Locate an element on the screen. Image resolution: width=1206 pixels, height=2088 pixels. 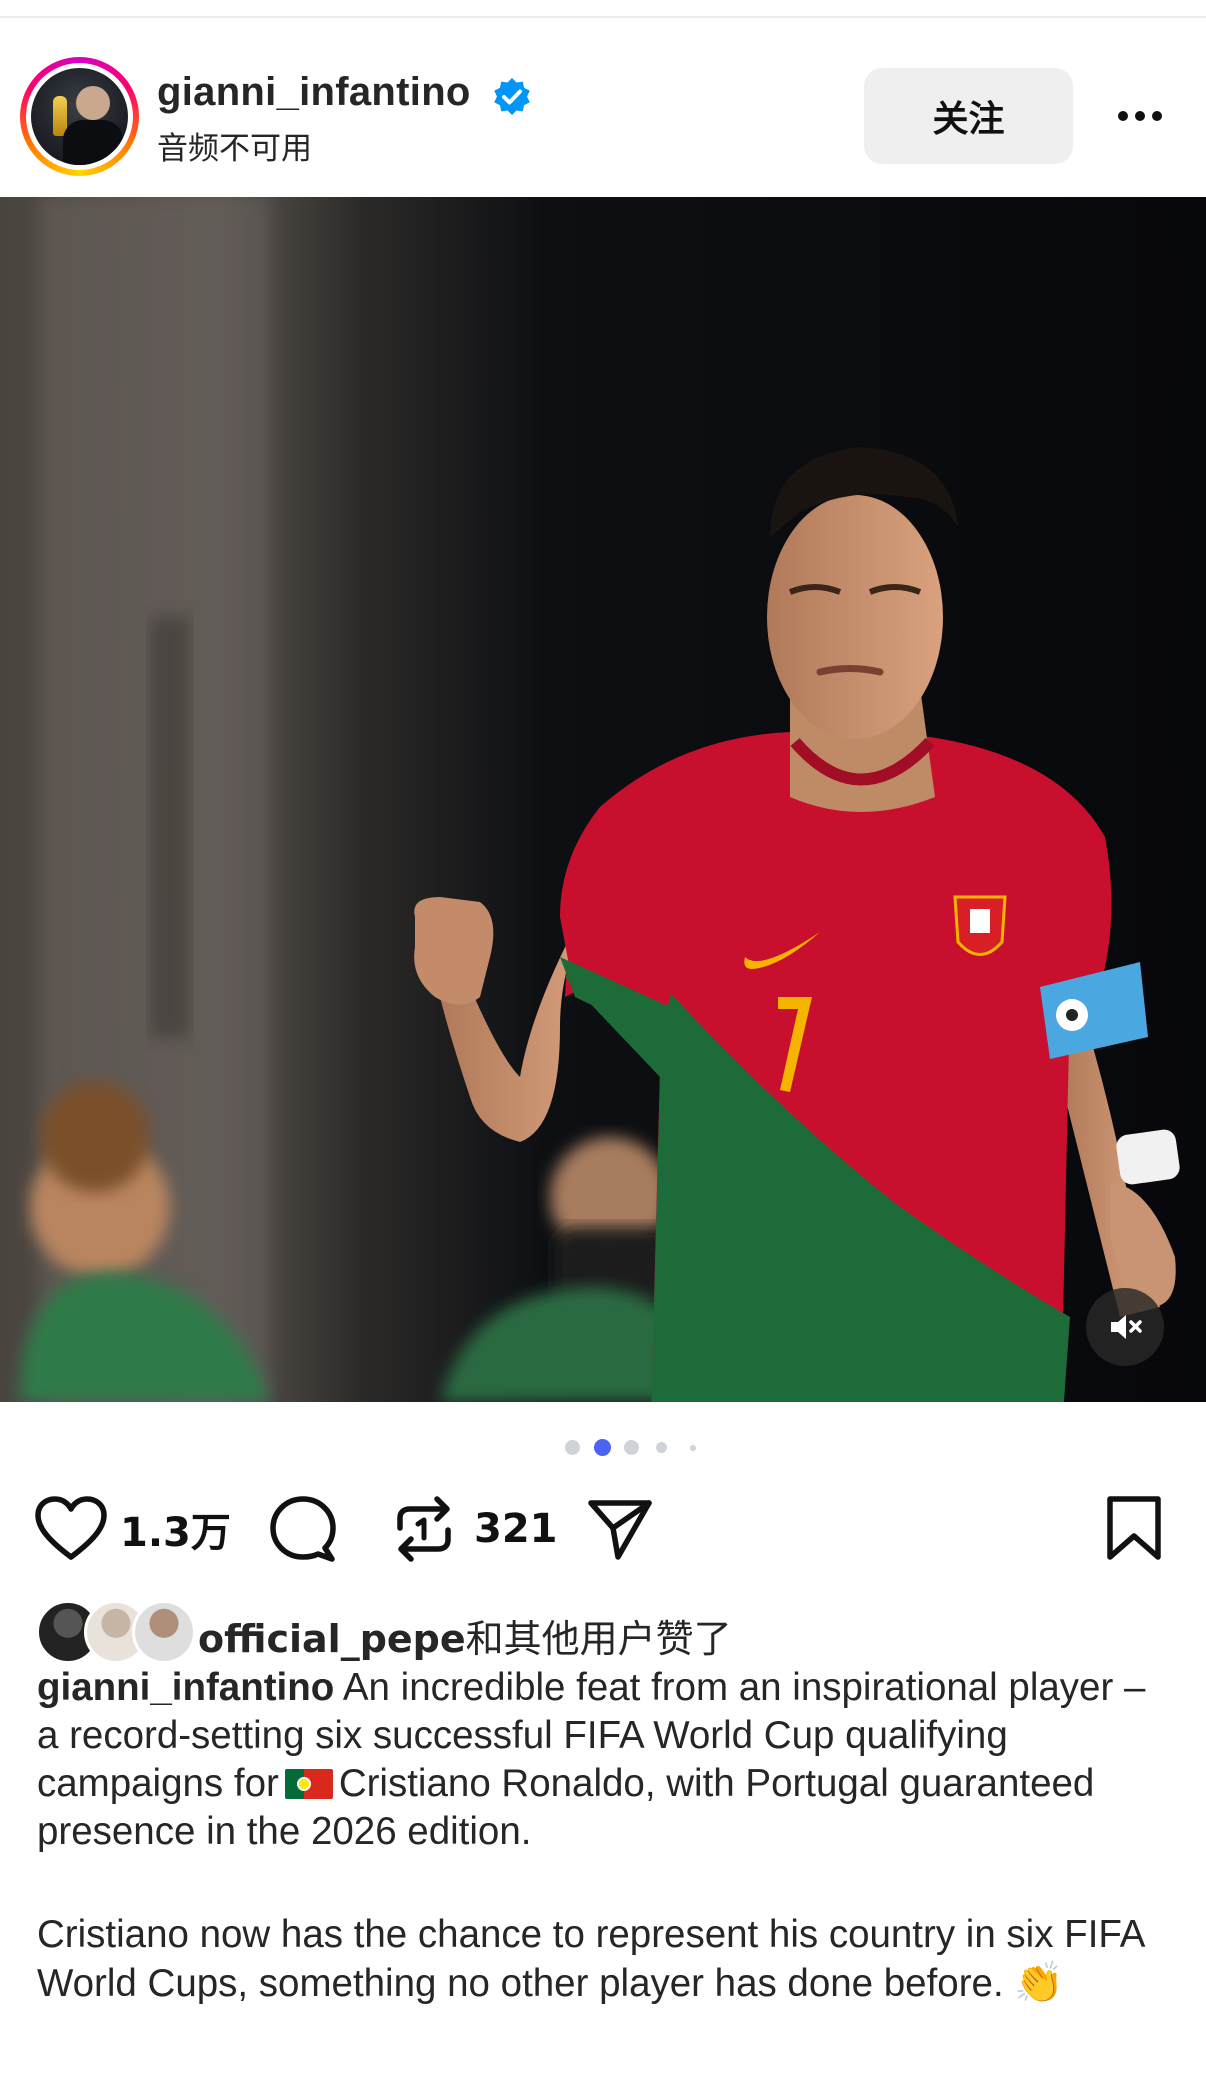
share-icon is located at coordinates (620, 1529).